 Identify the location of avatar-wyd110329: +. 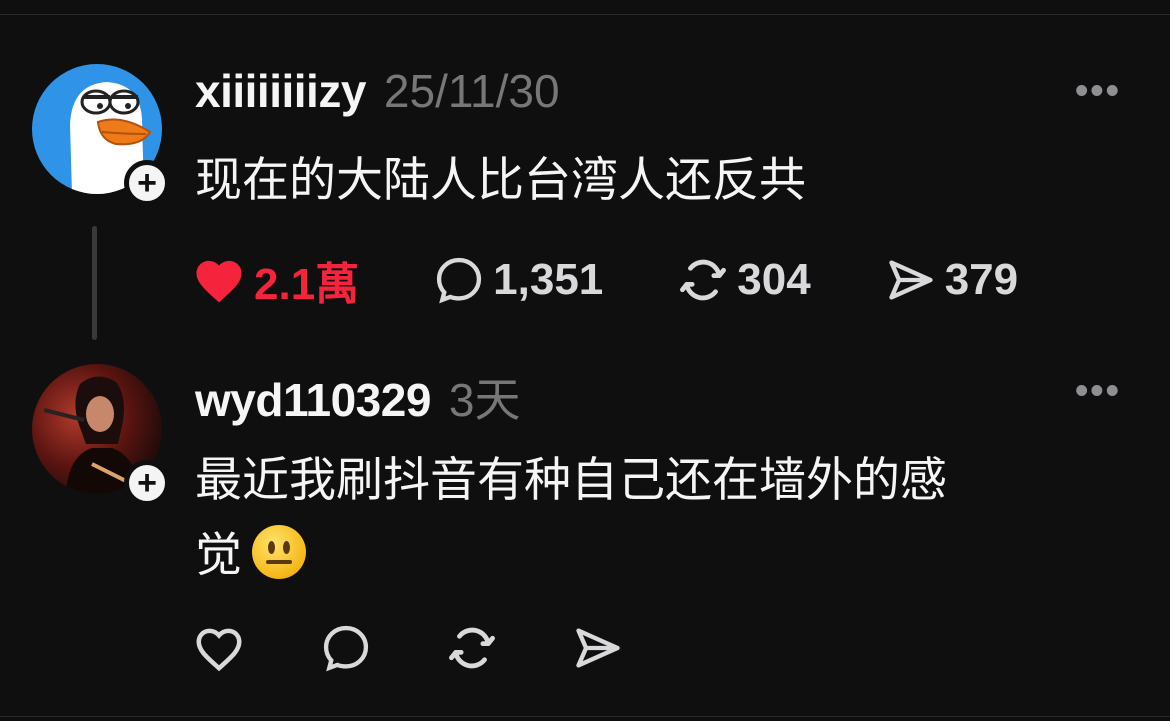
(101, 435).